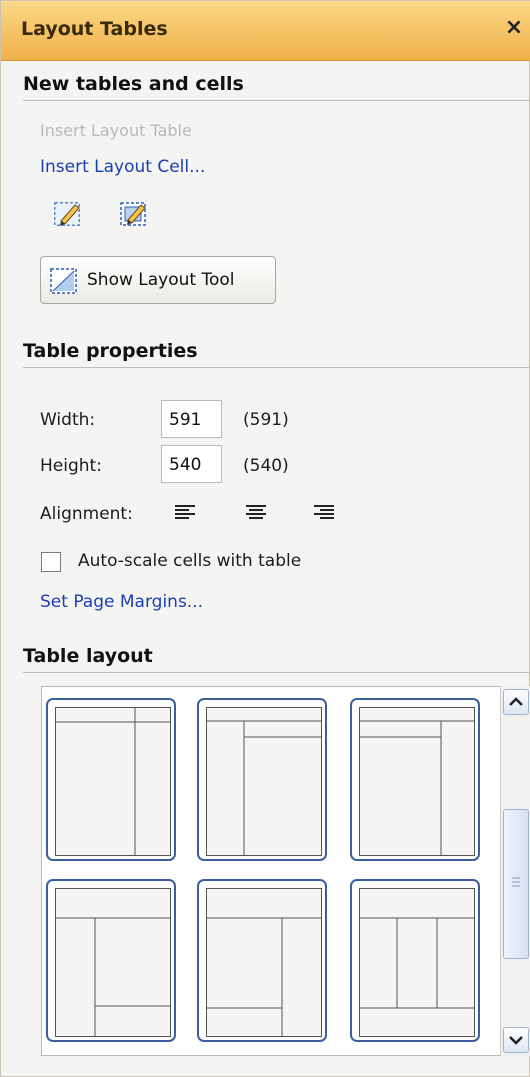 This screenshot has height=1077, width=530. Describe the element at coordinates (94, 29) in the screenshot. I see `panel-title: Layout Tables` at that location.